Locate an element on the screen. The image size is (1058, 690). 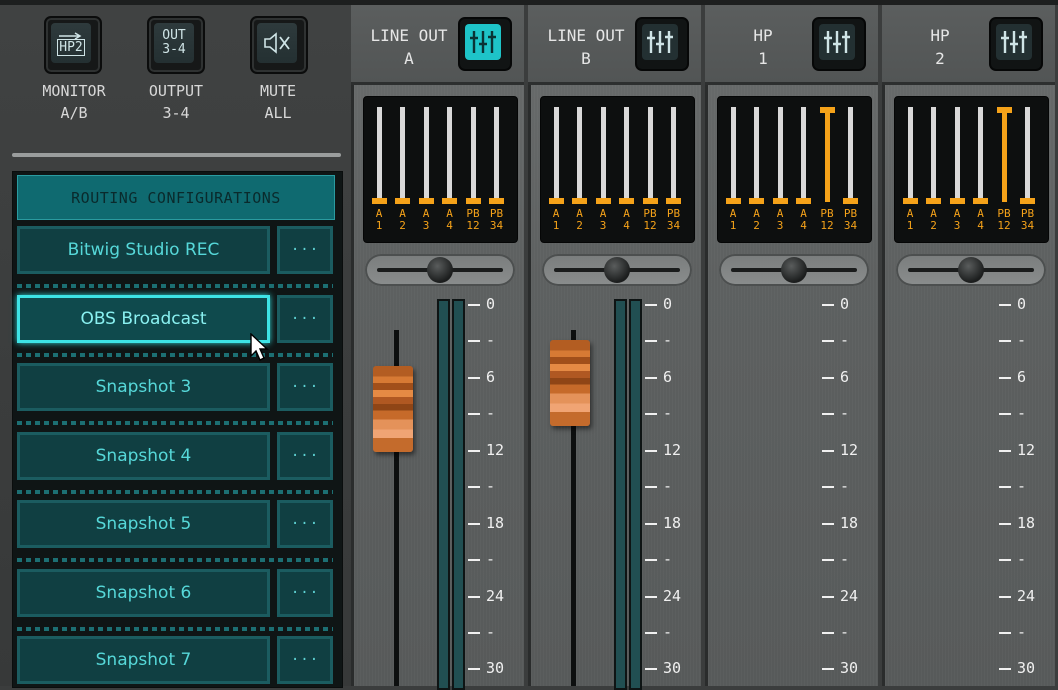
routing-config-button: Snapshot 5 is located at coordinates (143, 524).